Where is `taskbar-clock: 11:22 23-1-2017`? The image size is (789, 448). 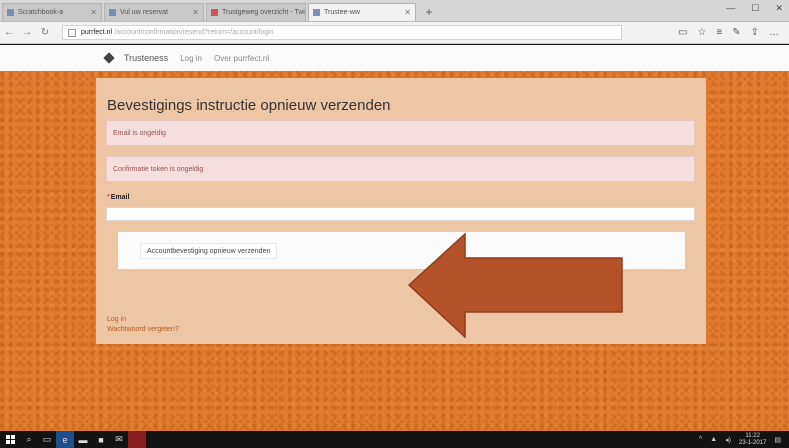
taskbar-clock: 11:22 23-1-2017 is located at coordinates (752, 440).